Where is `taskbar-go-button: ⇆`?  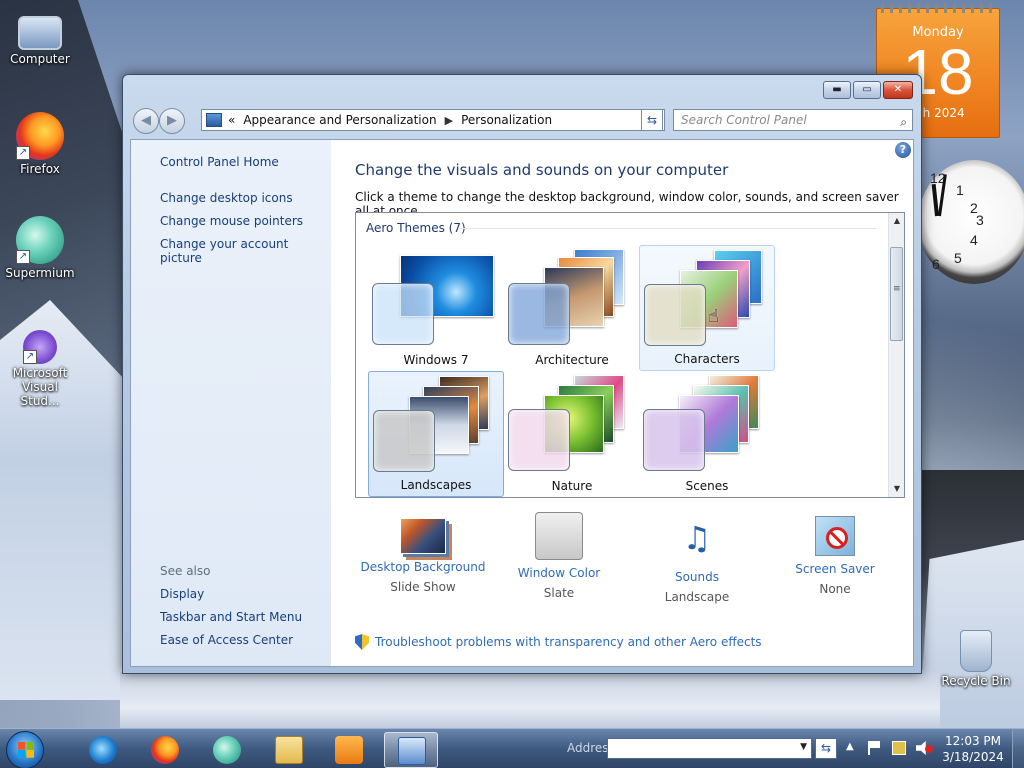 taskbar-go-button: ⇆ is located at coordinates (826, 748).